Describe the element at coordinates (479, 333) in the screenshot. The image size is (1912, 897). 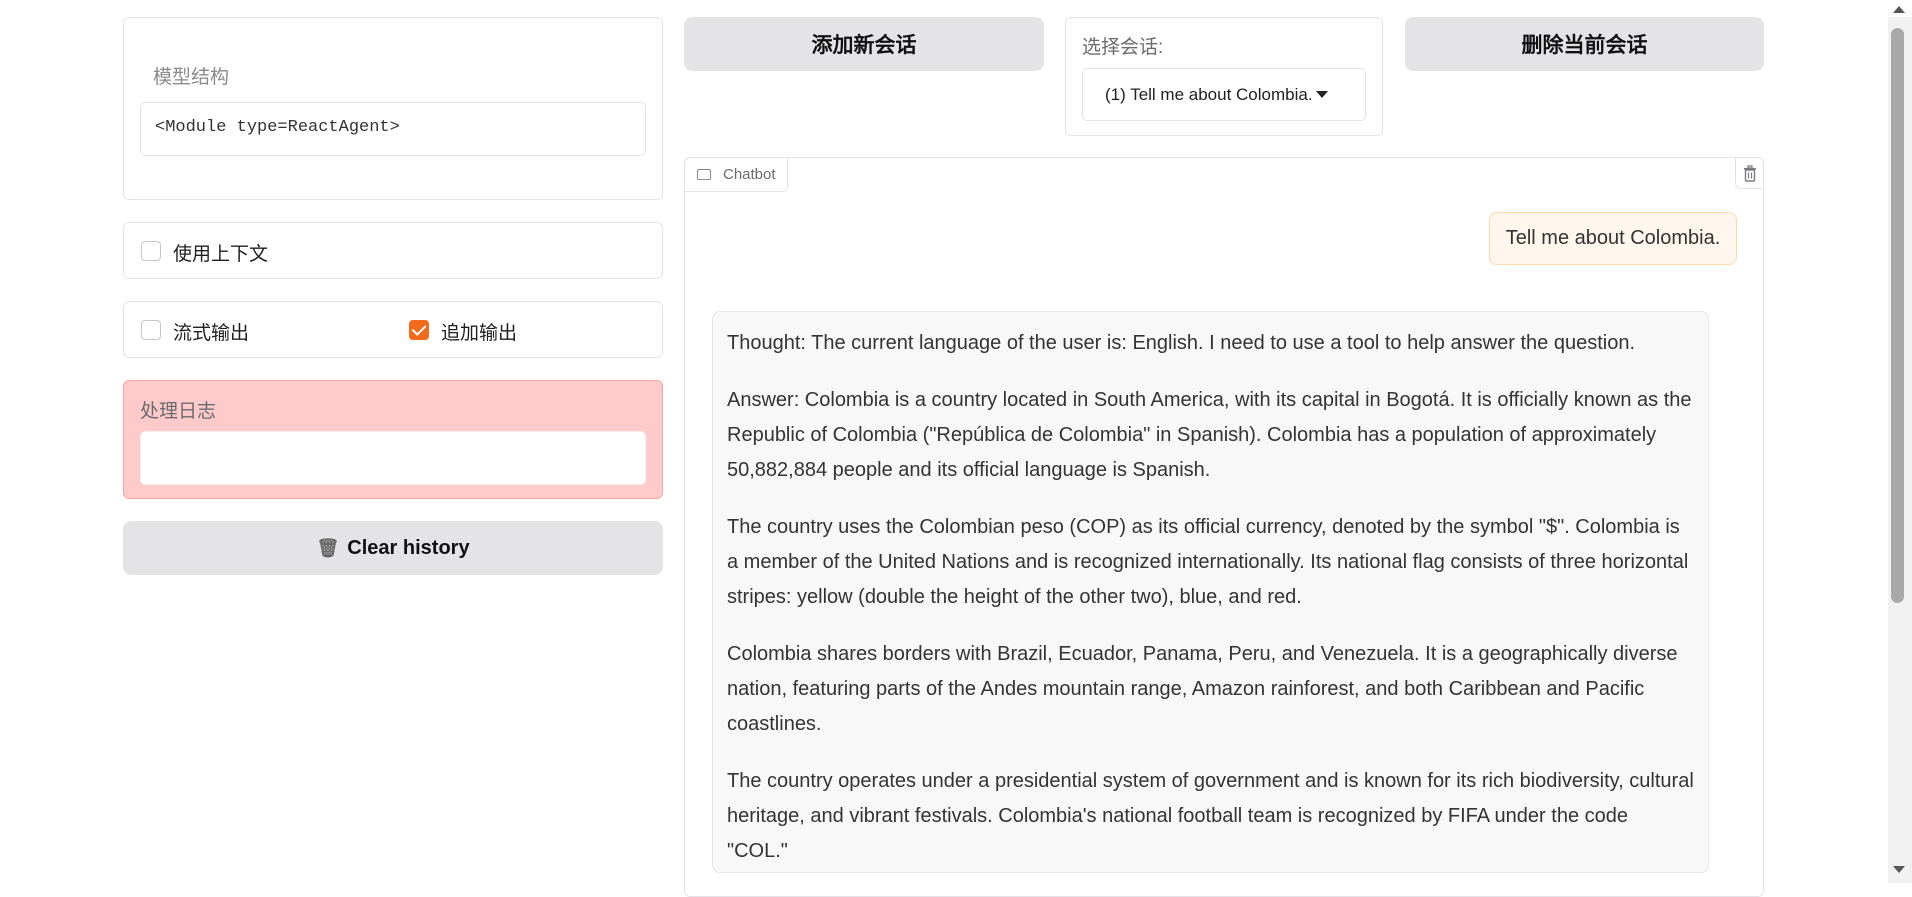
I see `append-output-label: 追加输出` at that location.